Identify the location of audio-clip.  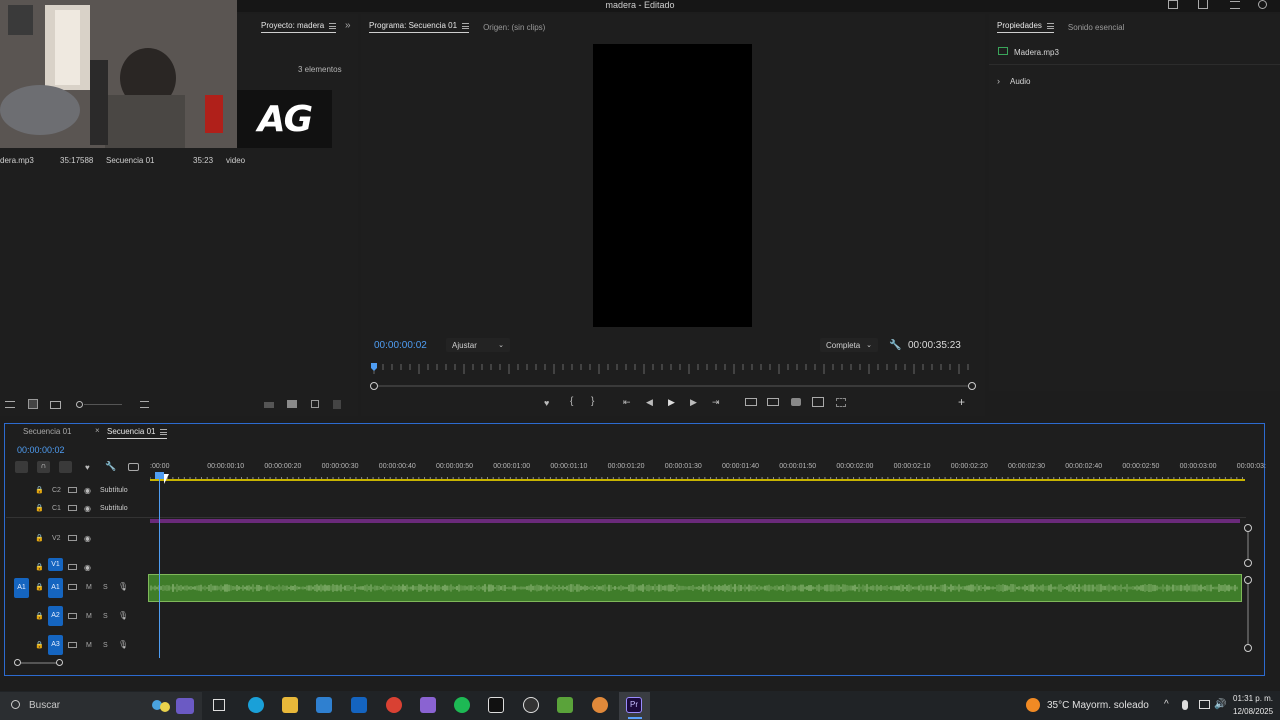
(695, 588).